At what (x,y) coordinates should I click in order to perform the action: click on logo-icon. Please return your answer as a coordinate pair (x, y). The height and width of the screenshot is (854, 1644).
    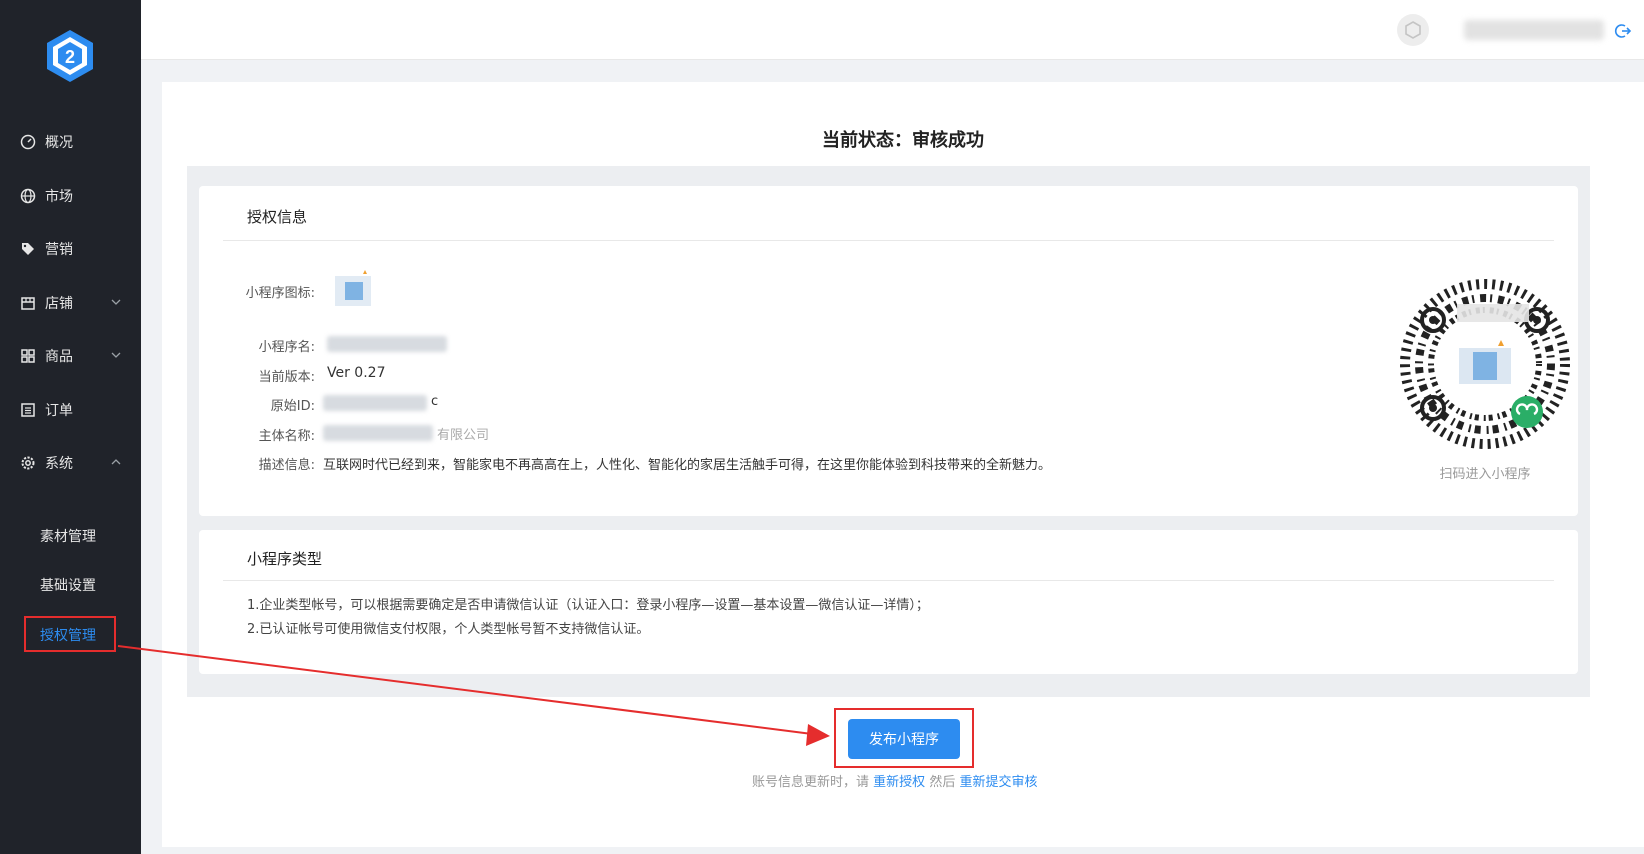
    Looking at the image, I should click on (1413, 30).